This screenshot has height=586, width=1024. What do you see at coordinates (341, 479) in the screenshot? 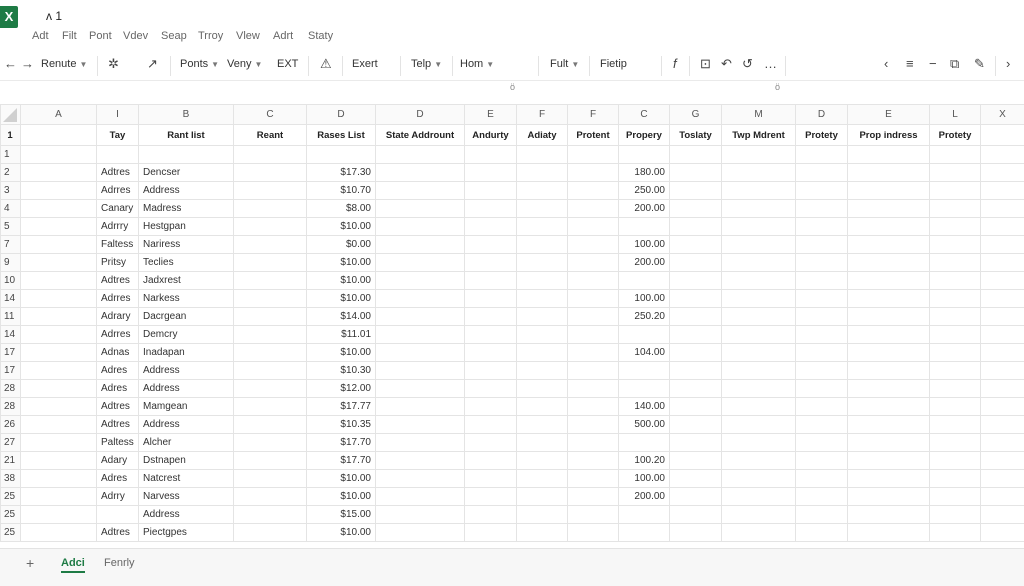
I see `cell: $10.00` at bounding box center [341, 479].